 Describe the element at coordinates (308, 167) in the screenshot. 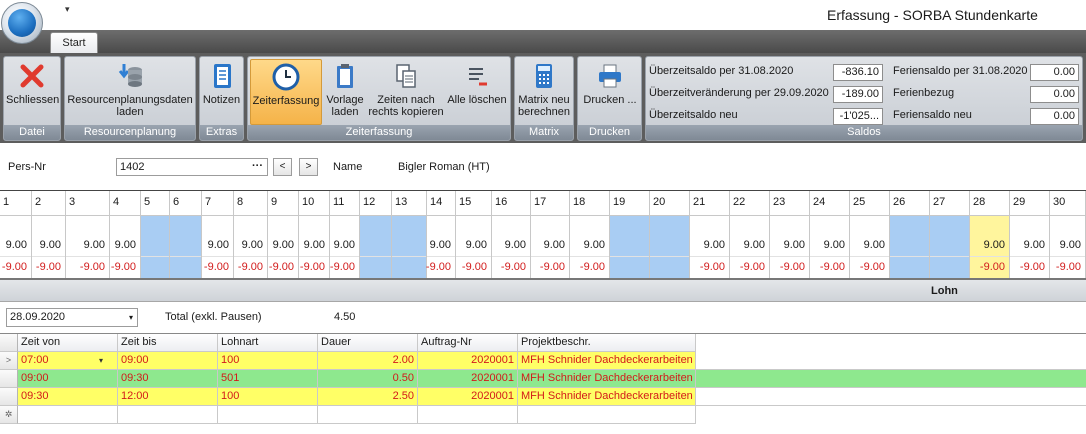

I see `next-person-button: >` at that location.